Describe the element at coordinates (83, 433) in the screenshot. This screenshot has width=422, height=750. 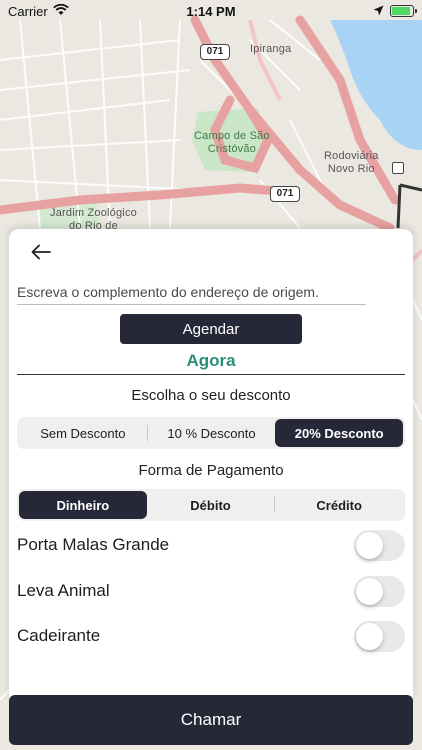
I see `discount-option-none: Sem Desconto` at that location.